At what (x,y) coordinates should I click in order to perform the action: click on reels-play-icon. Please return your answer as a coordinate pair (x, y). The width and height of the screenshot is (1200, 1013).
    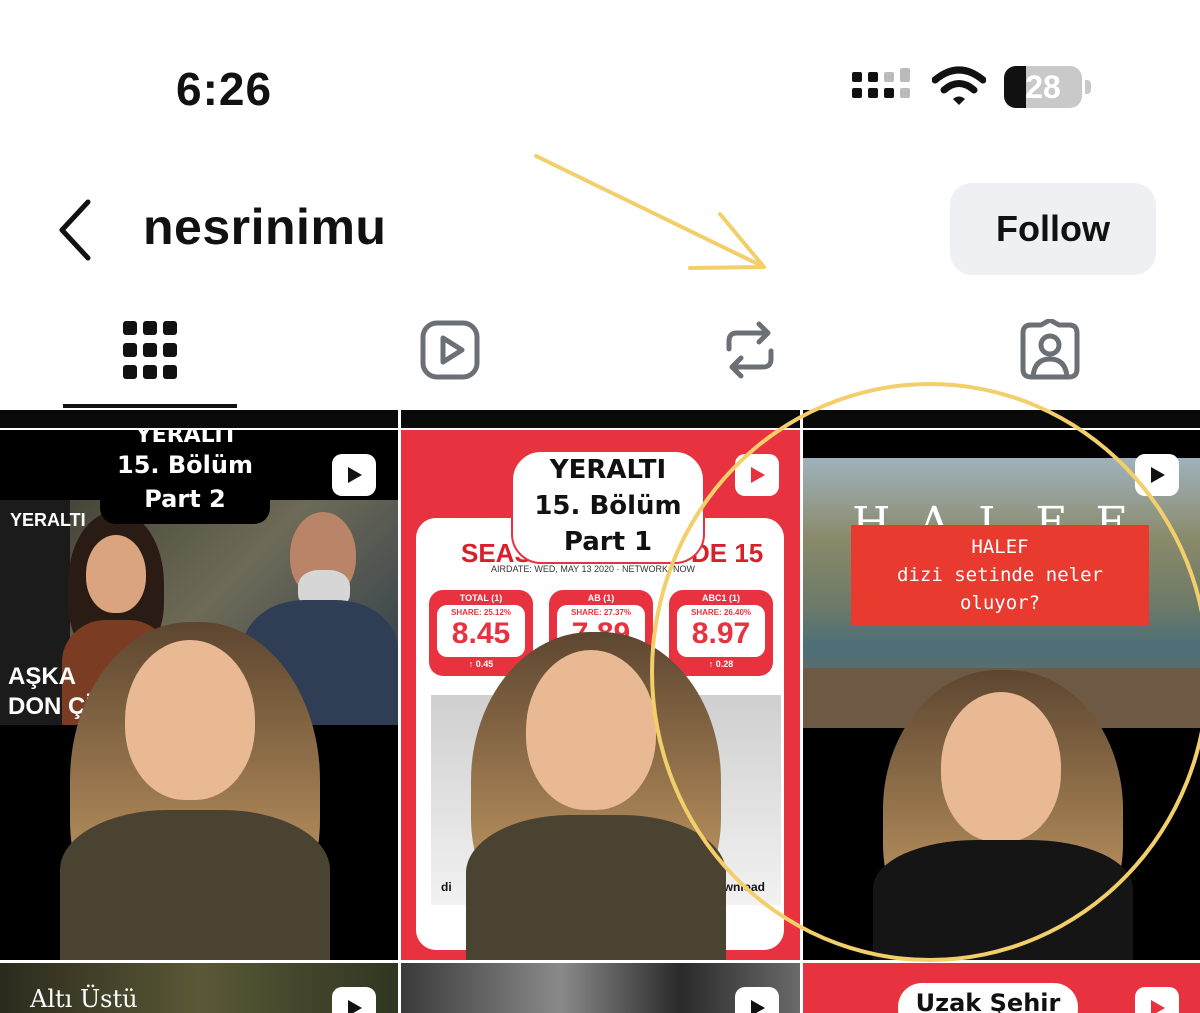
    Looking at the image, I should click on (450, 350).